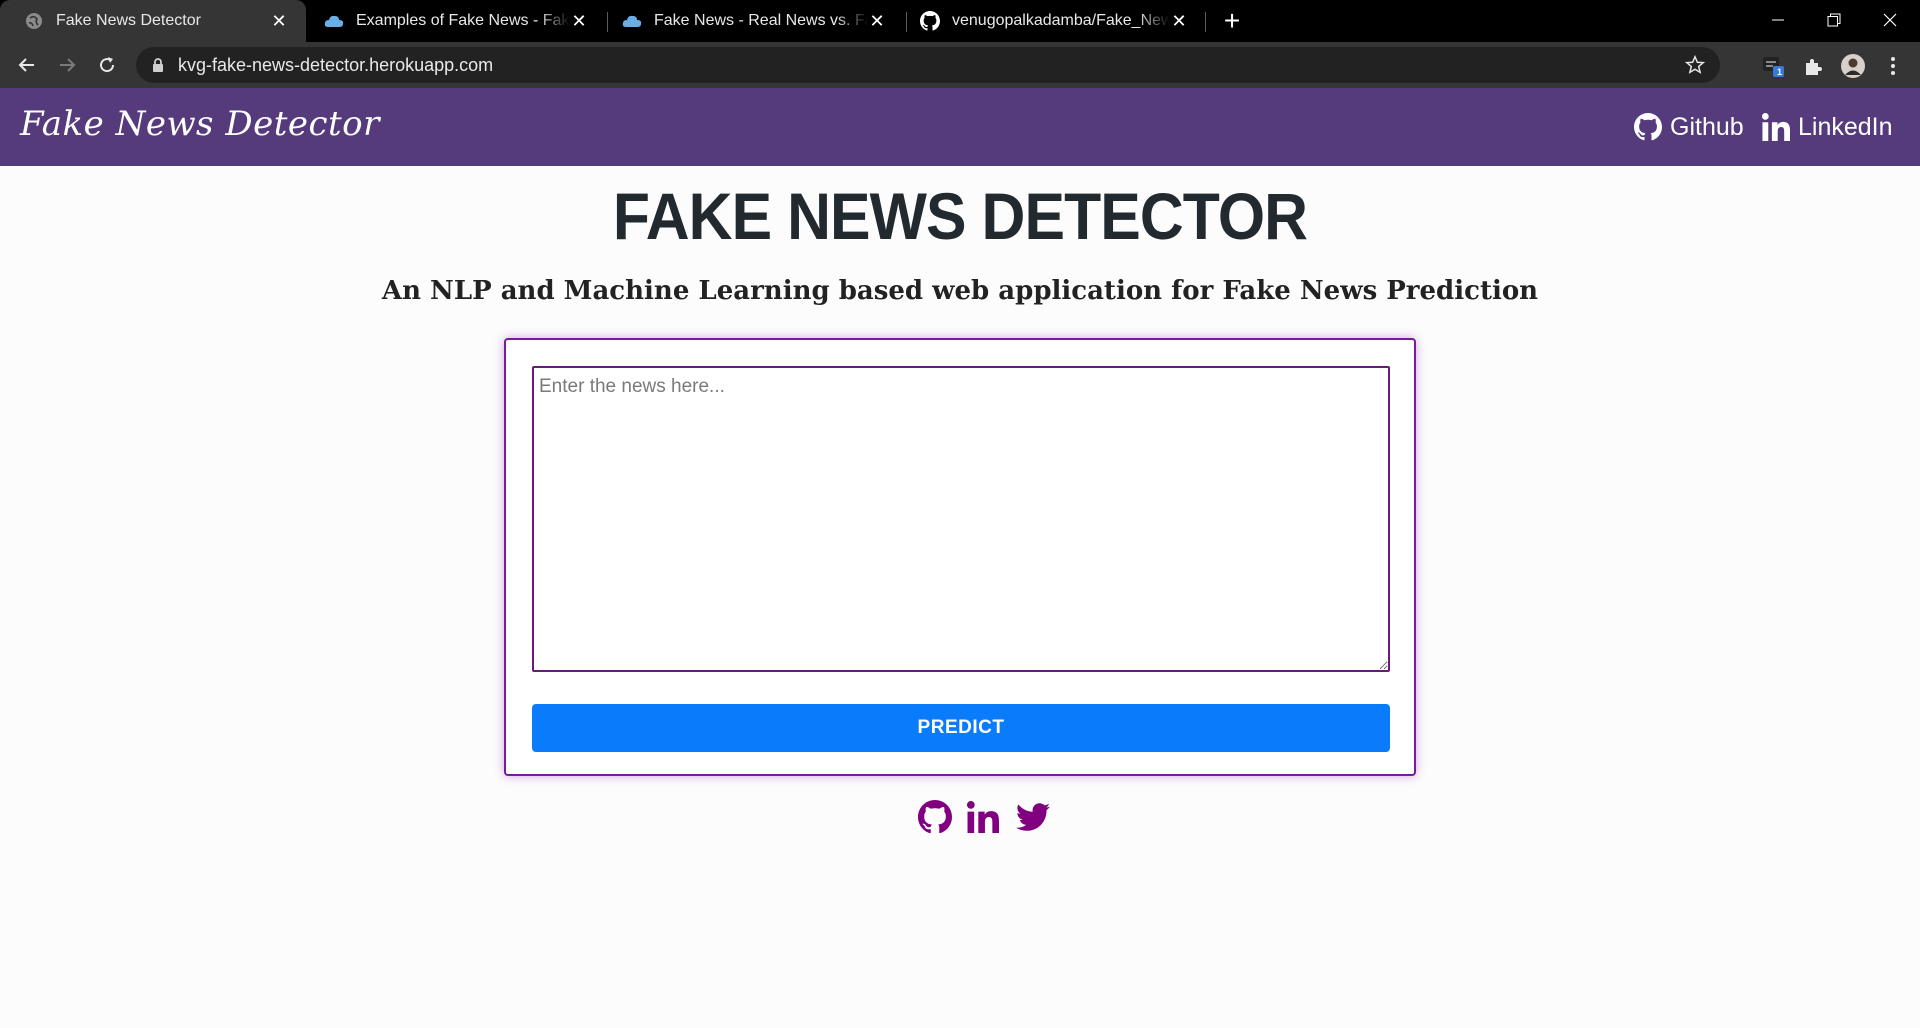 The width and height of the screenshot is (1920, 1028). What do you see at coordinates (128, 20) in the screenshot?
I see `tab-title: Fake News Detector` at bounding box center [128, 20].